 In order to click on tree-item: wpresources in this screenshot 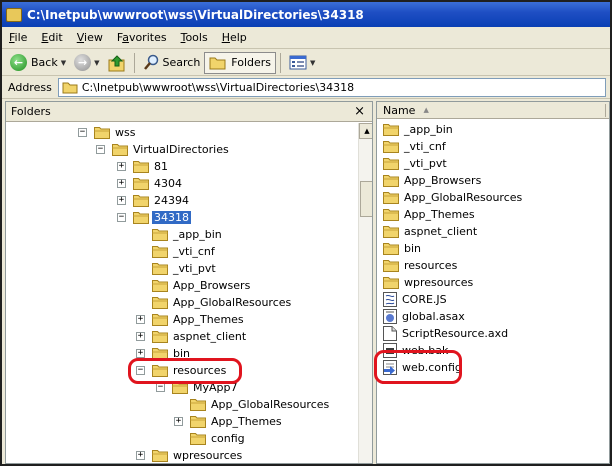, I will do `click(198, 455)`.